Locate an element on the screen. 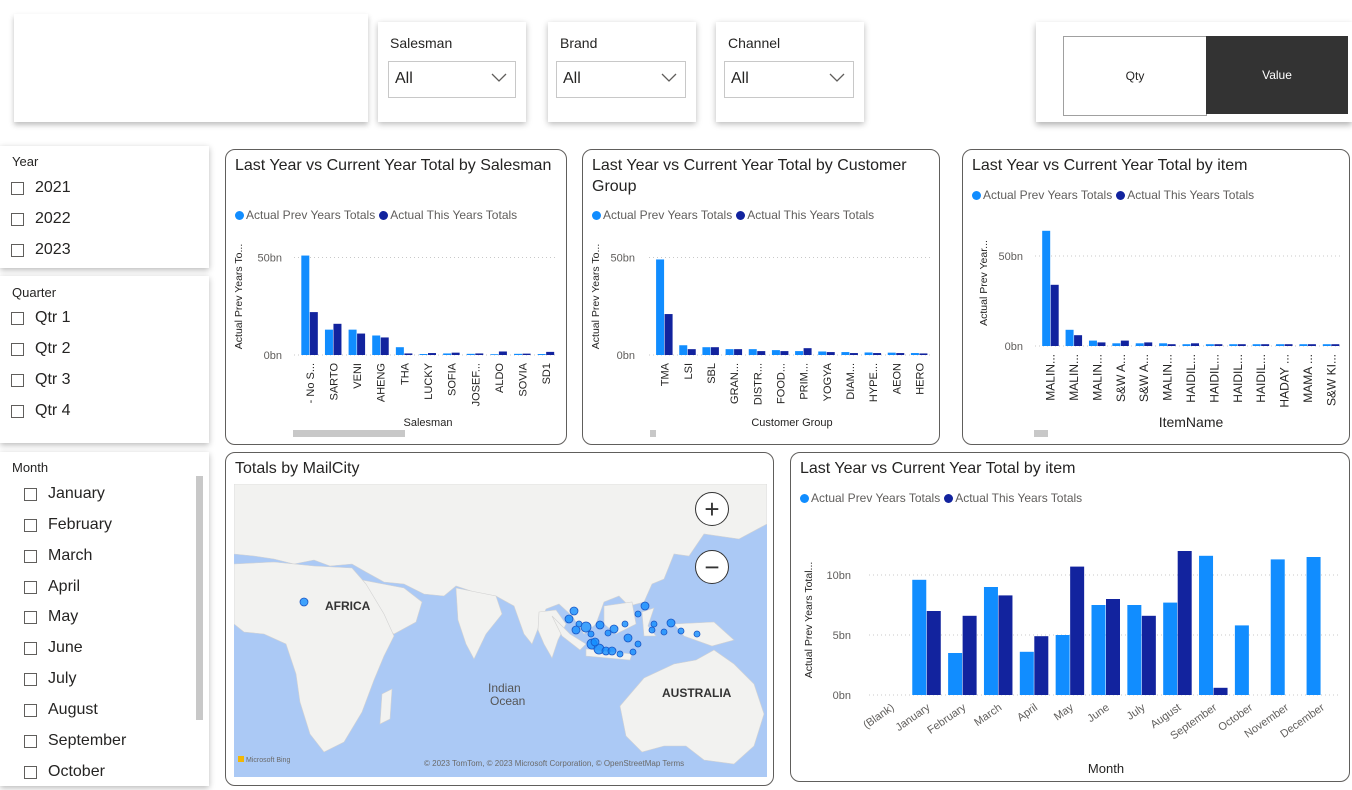 This screenshot has height=790, width=1352. salesman-dropdown: All is located at coordinates (452, 79).